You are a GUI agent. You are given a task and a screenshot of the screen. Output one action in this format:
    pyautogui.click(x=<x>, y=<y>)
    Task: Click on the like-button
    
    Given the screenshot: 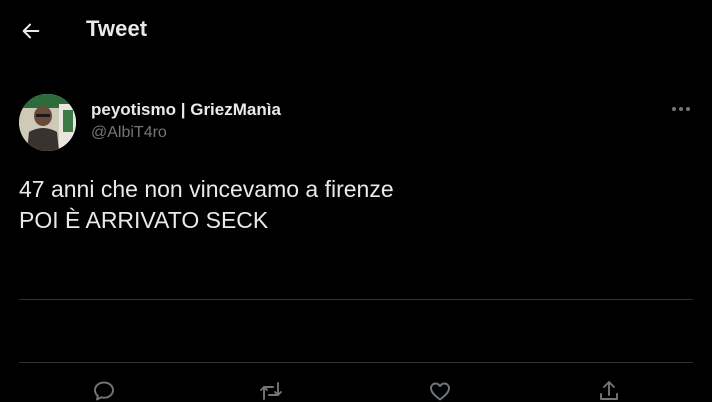 What is the action you would take?
    pyautogui.click(x=440, y=390)
    